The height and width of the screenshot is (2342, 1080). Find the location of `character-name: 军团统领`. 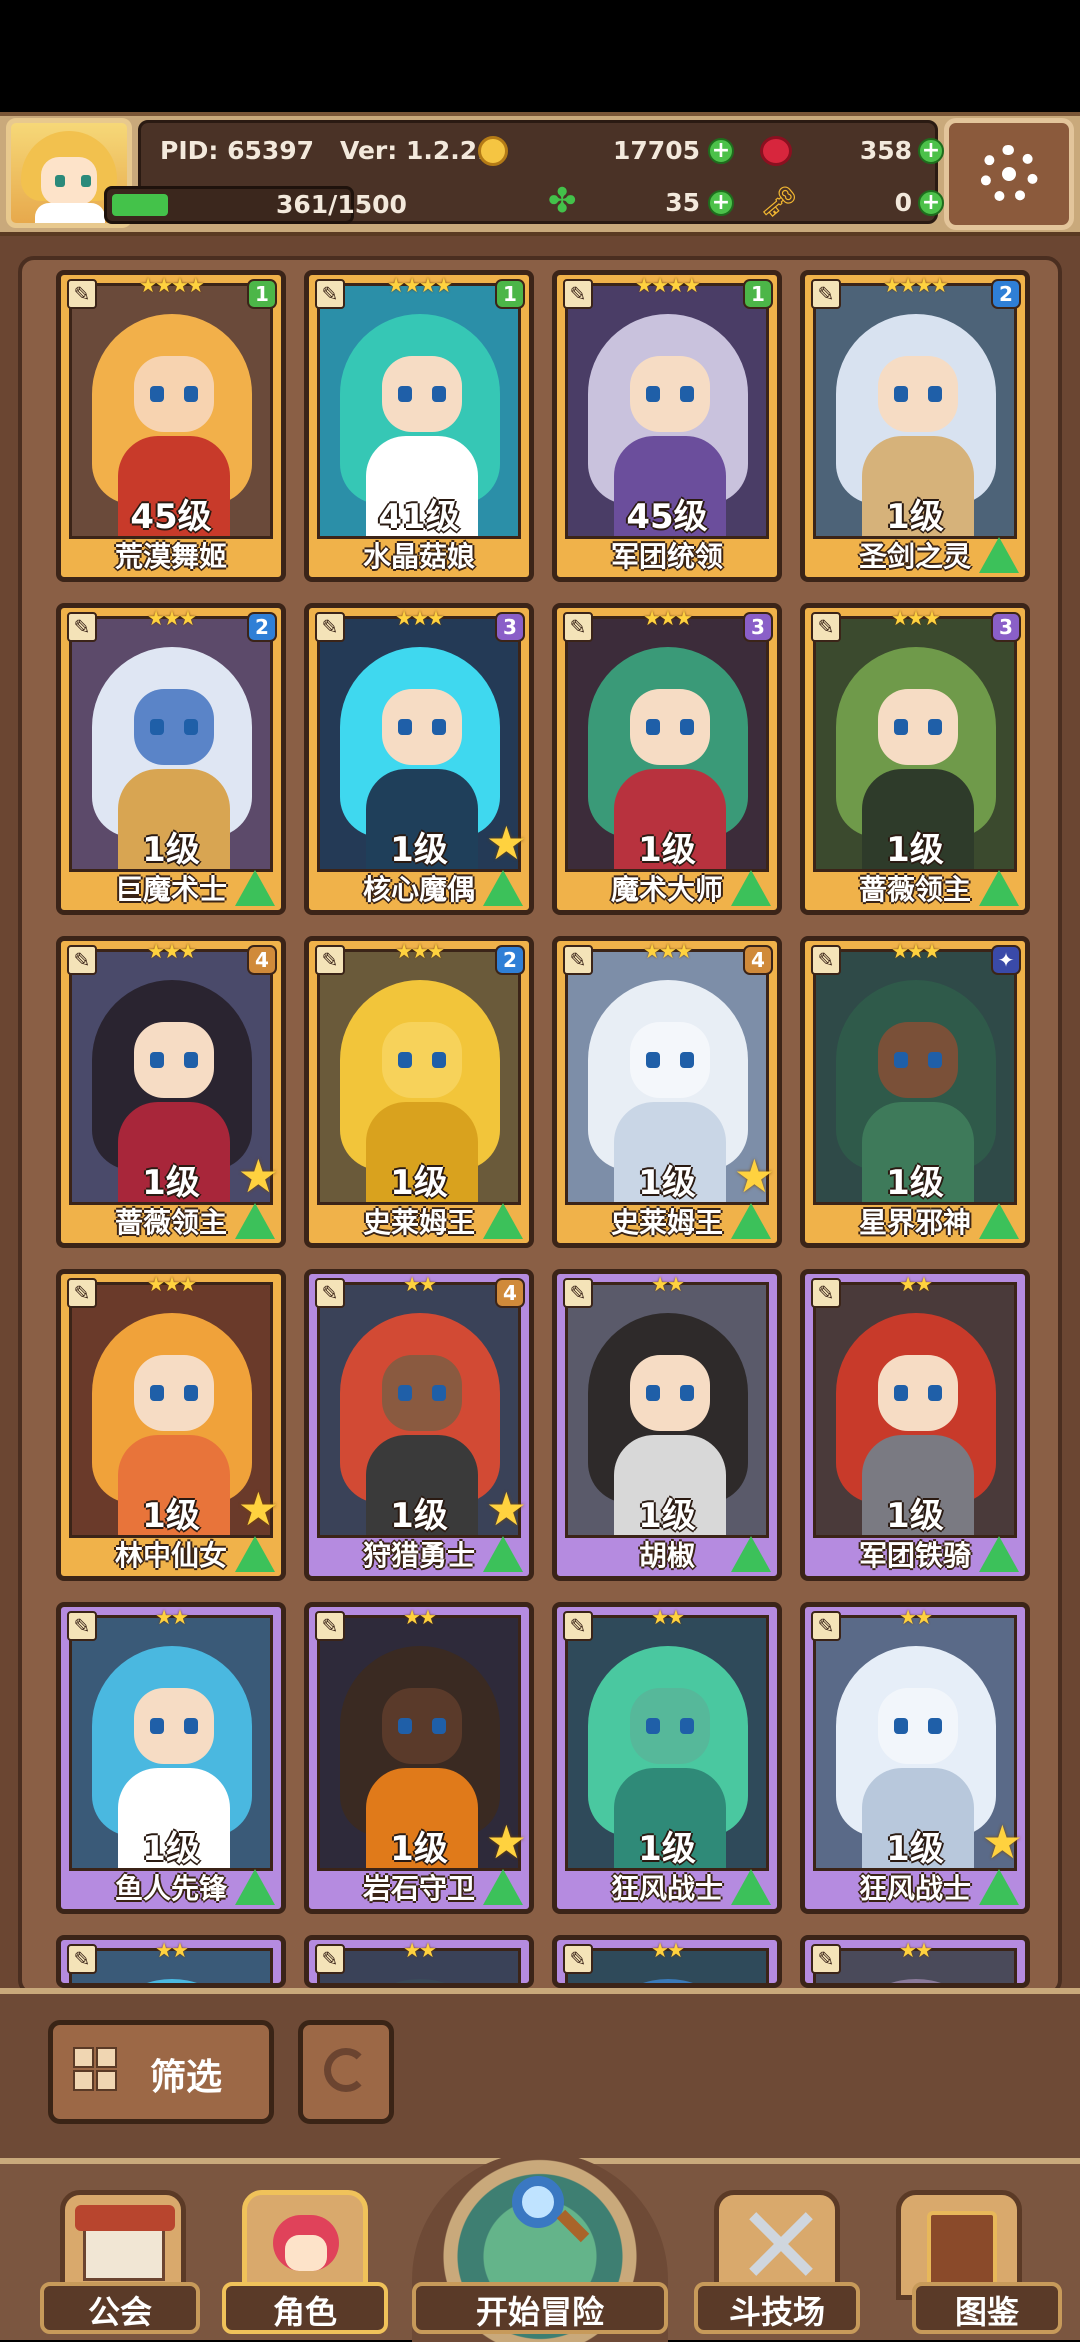

character-name: 军团统领 is located at coordinates (666, 556).